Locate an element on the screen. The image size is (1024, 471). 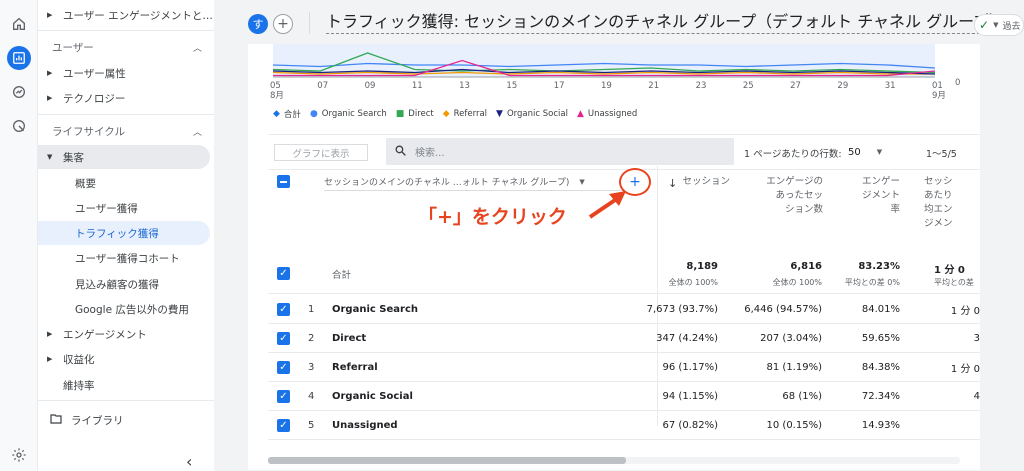
horizontal-scrollbar-thumb is located at coordinates (447, 460).